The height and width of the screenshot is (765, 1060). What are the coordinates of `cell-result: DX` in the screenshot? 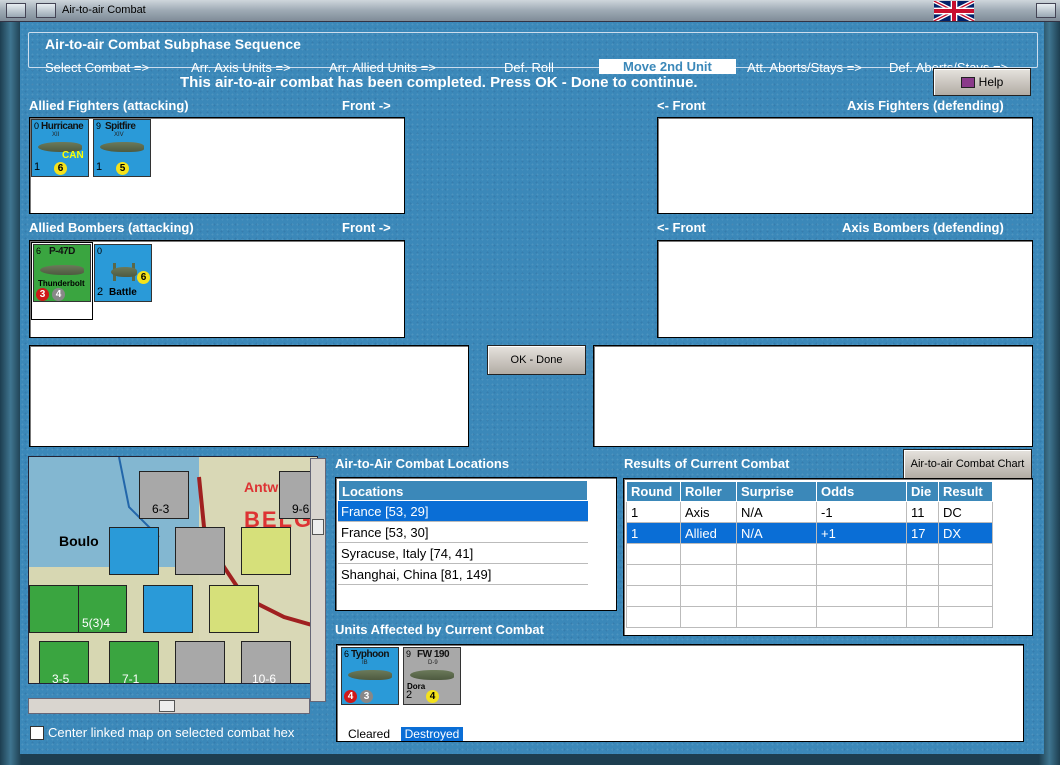 It's located at (965, 533).